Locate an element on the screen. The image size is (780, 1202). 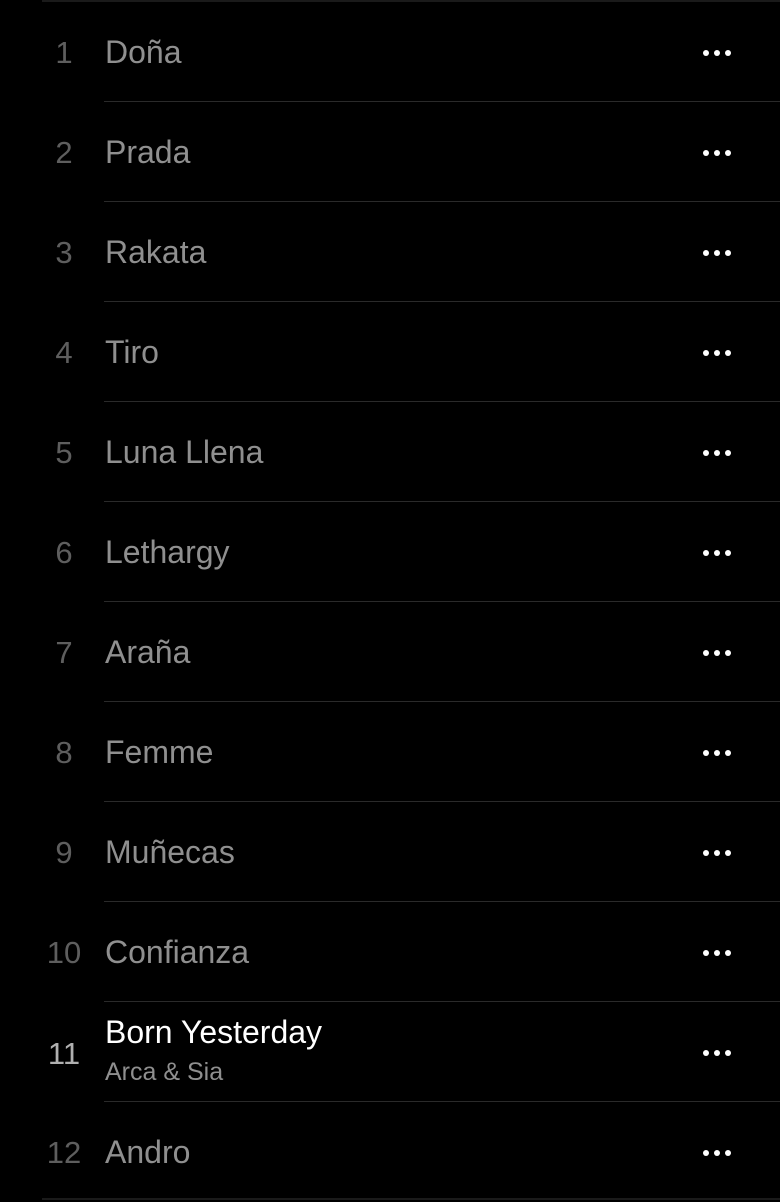
track-title: Confianza is located at coordinates (177, 952).